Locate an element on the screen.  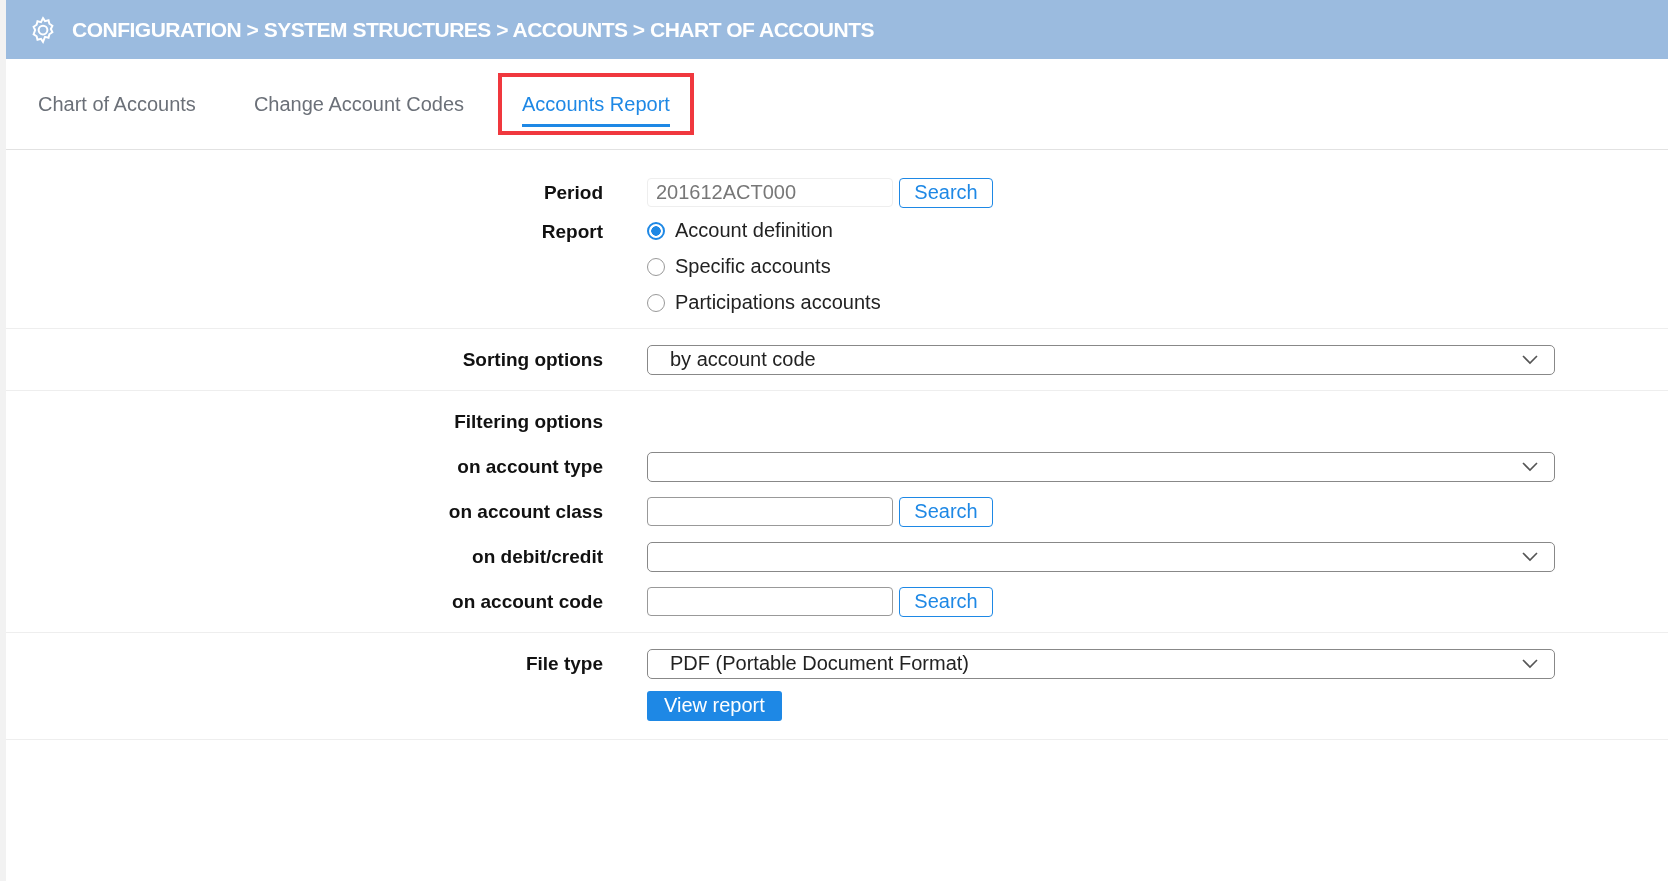
field-label: on account class is located at coordinates (525, 511).